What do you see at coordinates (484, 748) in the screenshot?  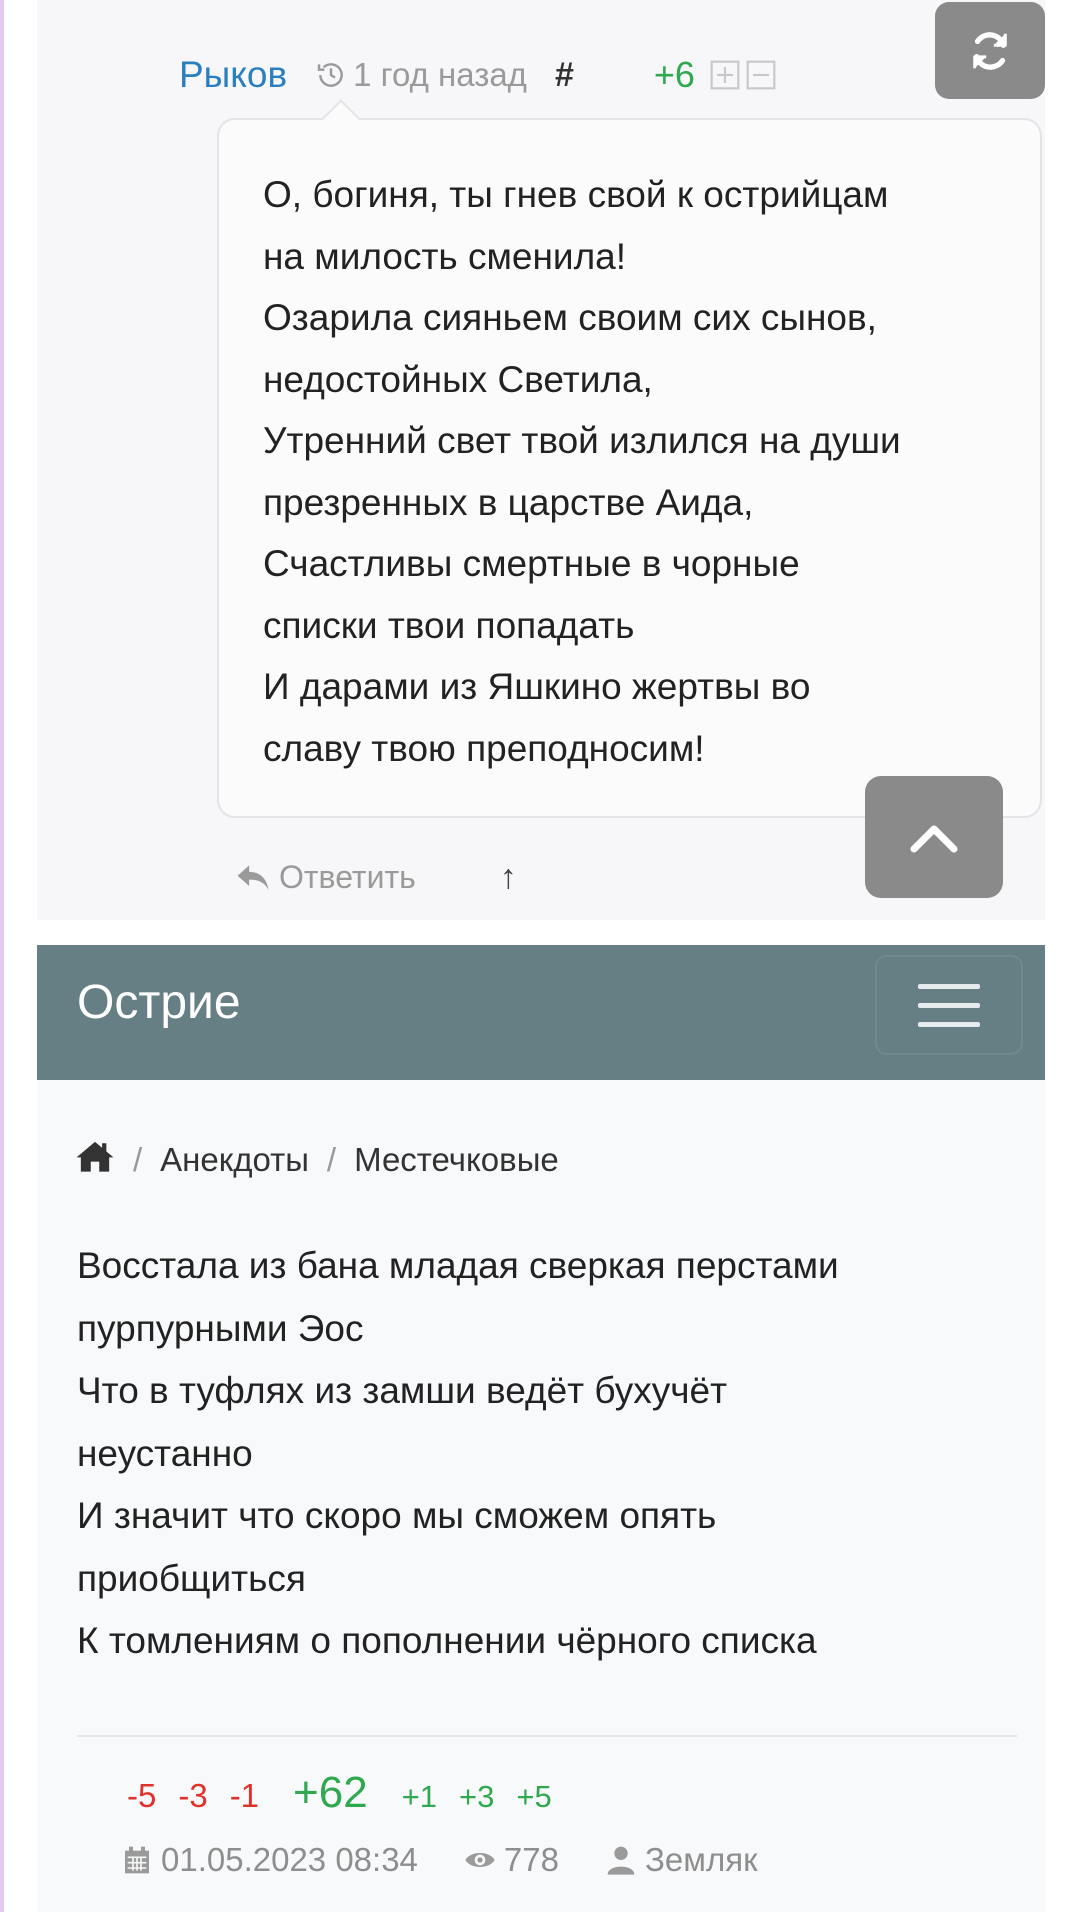 I see `comment-line: славу твою преподносим!` at bounding box center [484, 748].